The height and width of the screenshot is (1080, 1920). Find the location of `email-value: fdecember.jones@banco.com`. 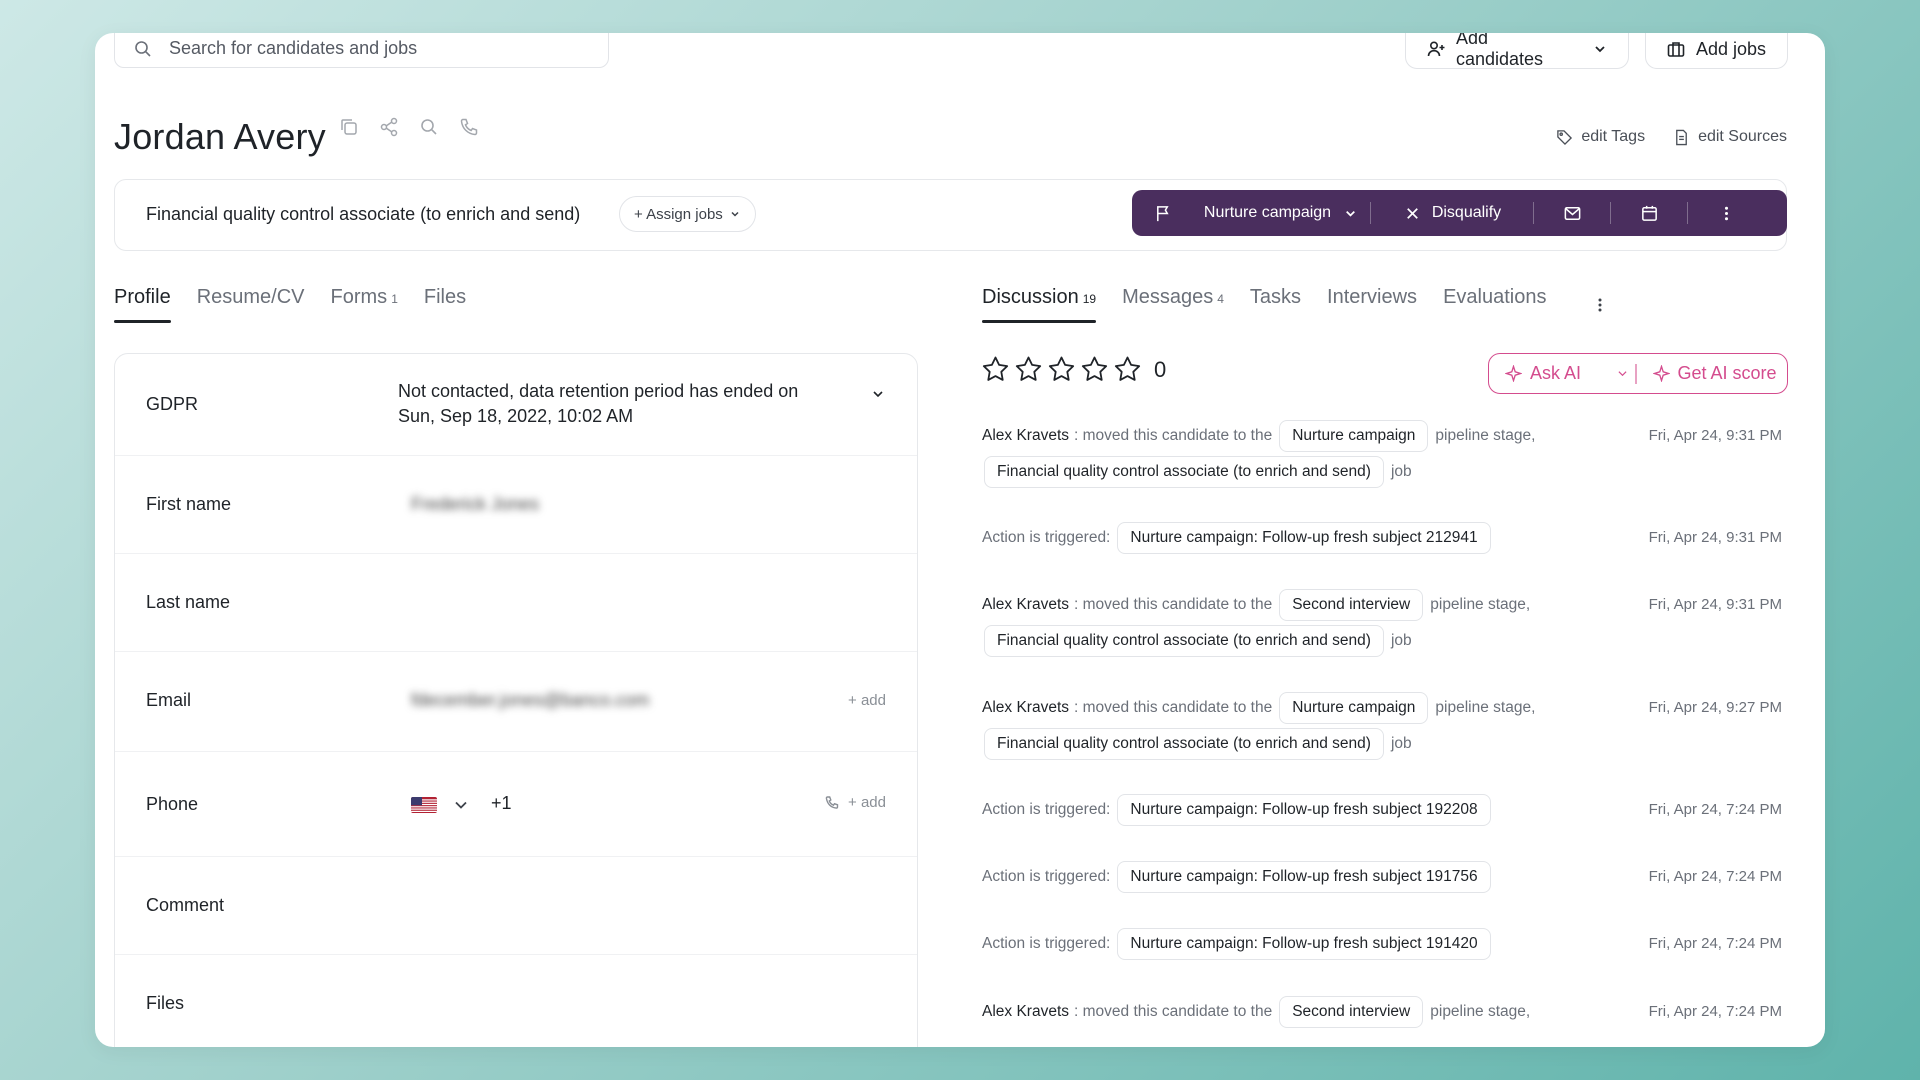

email-value: fdecember.jones@banco.com is located at coordinates (530, 700).